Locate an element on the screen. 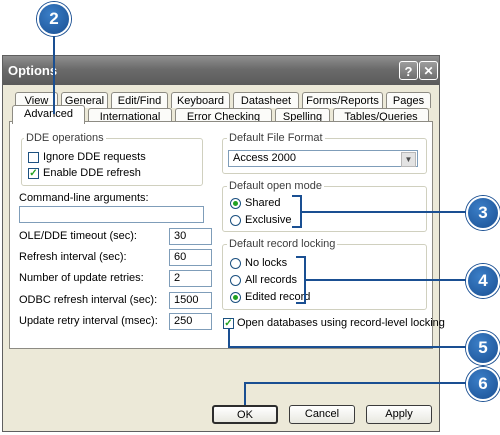 The width and height of the screenshot is (500, 435). callout-4-bracket is located at coordinates (301, 280).